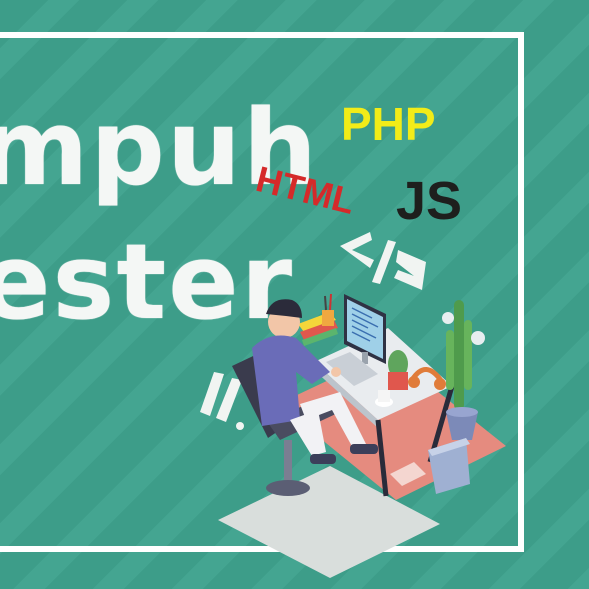 Image resolution: width=589 pixels, height=589 pixels. I want to click on slash-marks-icon, so click(222, 401).